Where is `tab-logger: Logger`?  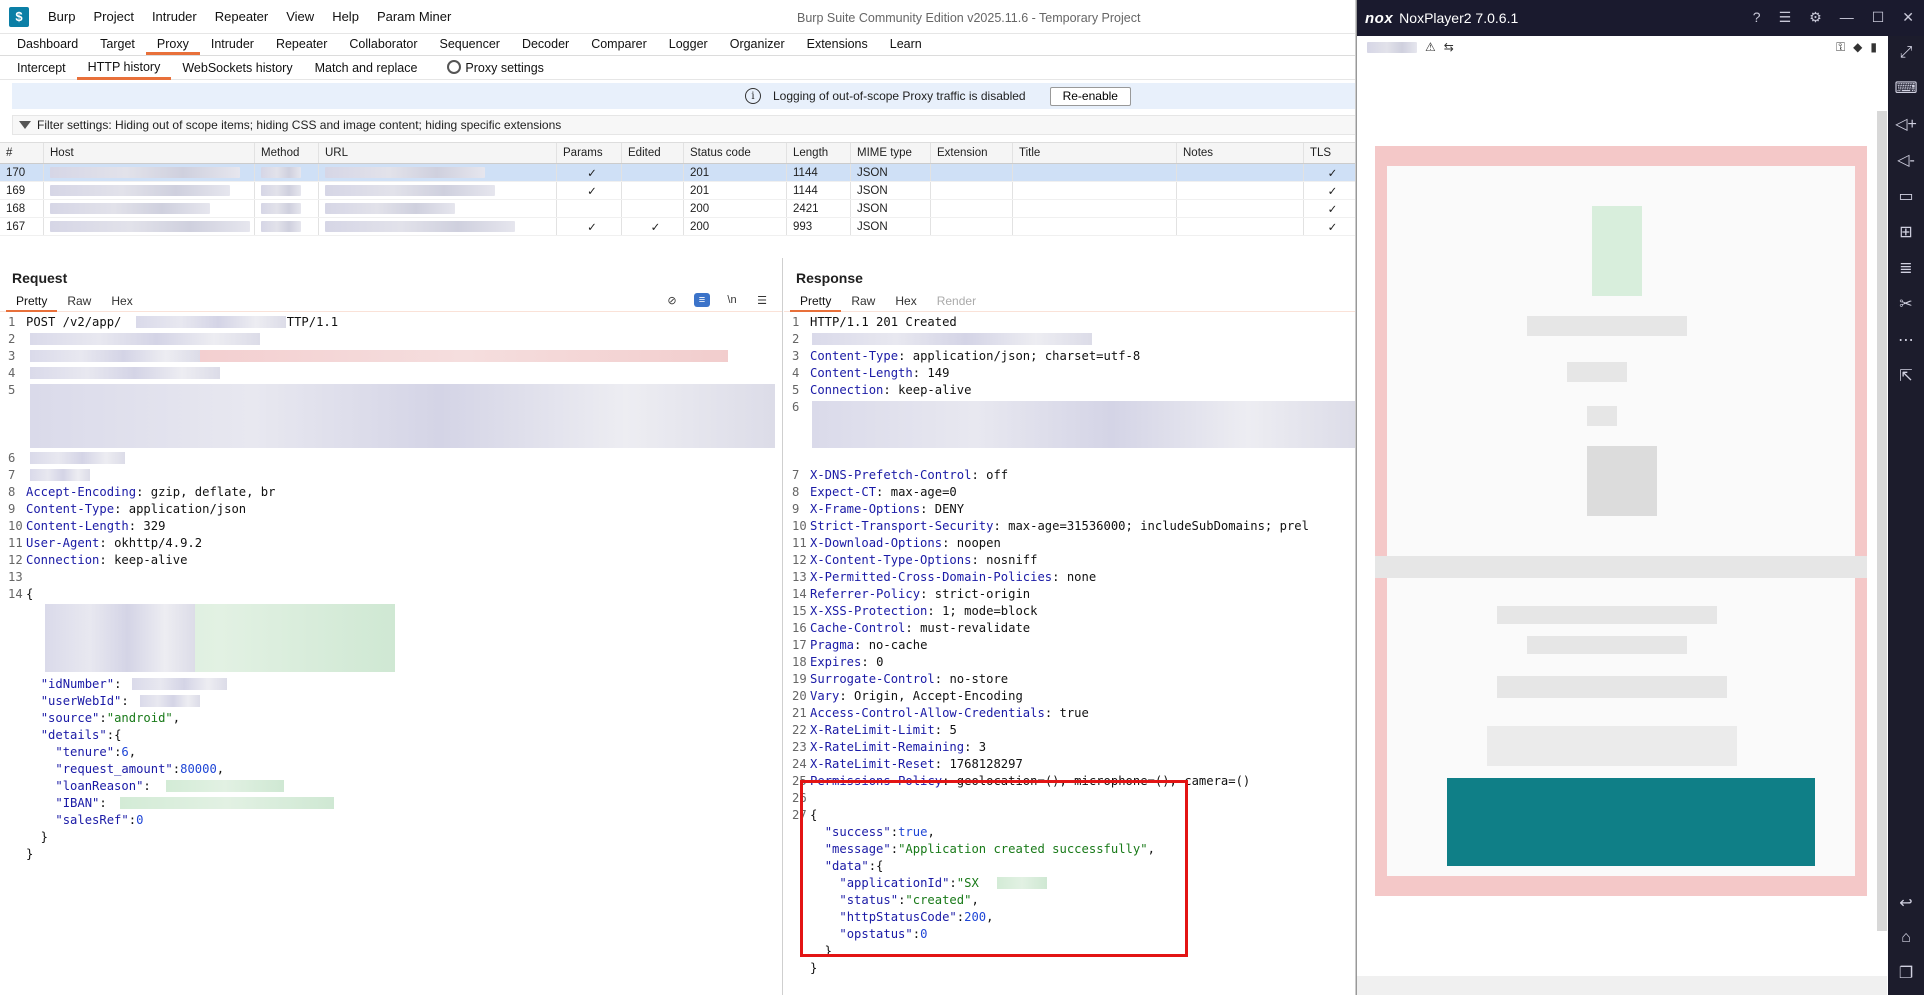 tab-logger: Logger is located at coordinates (688, 46).